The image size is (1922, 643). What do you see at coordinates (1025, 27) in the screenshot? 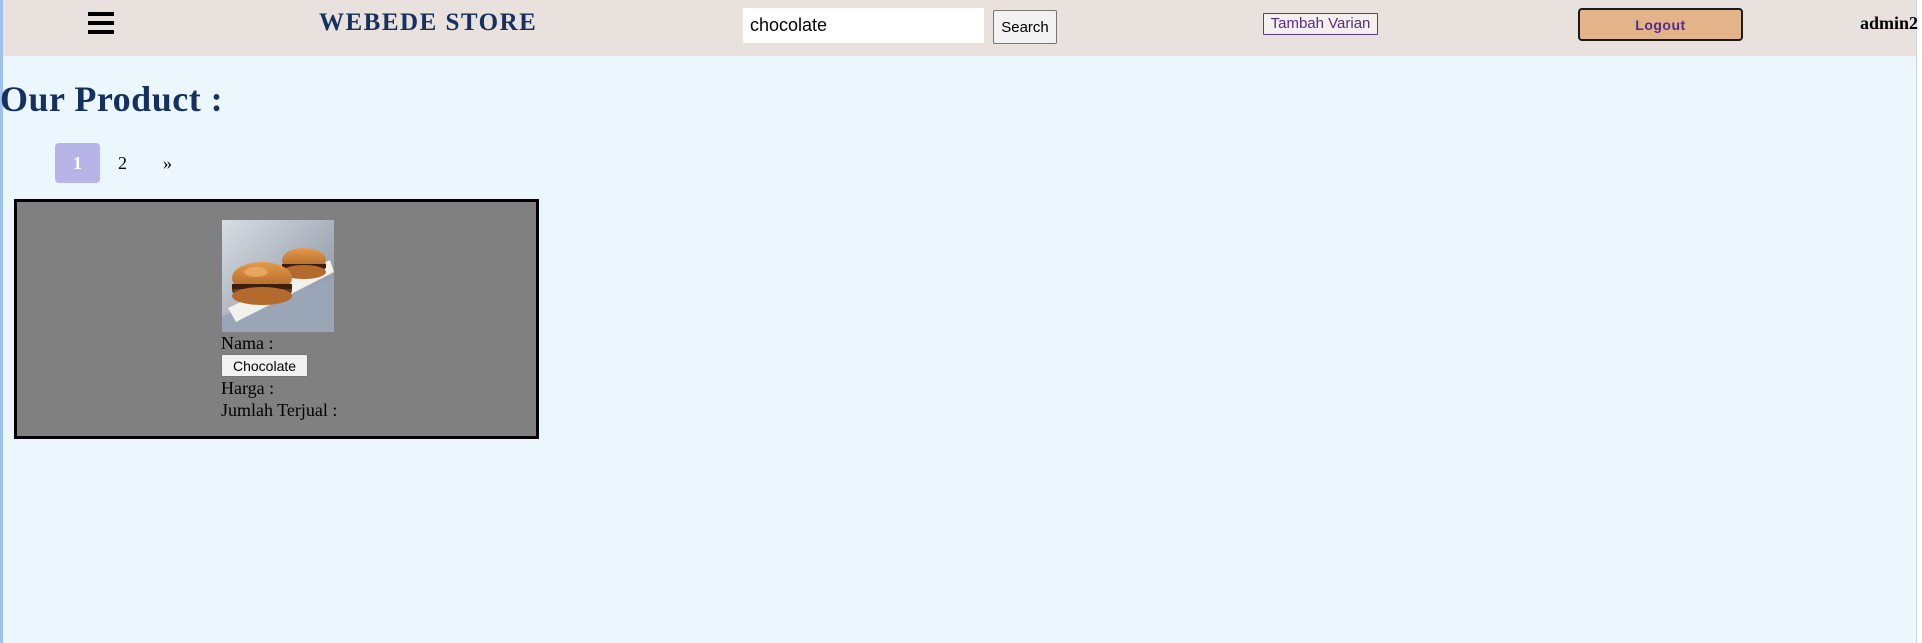
I see `search-button: Search` at bounding box center [1025, 27].